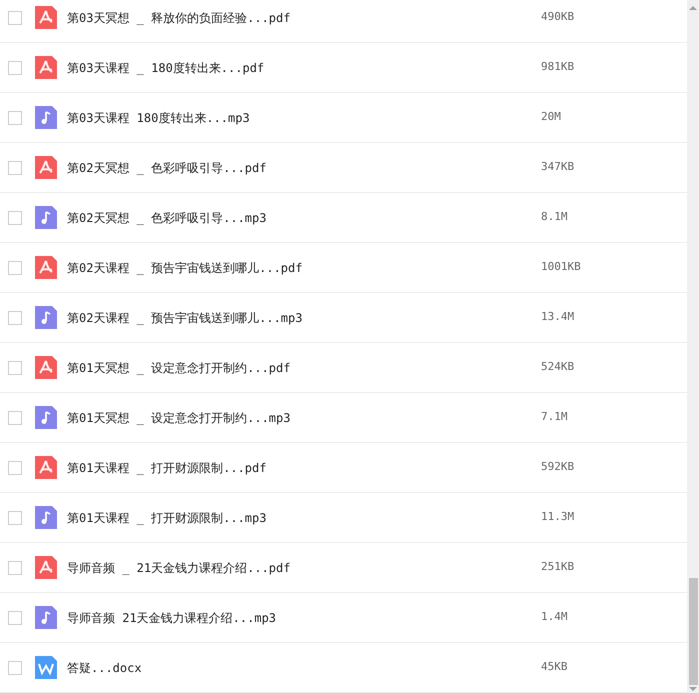 Image resolution: width=699 pixels, height=693 pixels. What do you see at coordinates (557, 367) in the screenshot?
I see `file-size: 524KB` at bounding box center [557, 367].